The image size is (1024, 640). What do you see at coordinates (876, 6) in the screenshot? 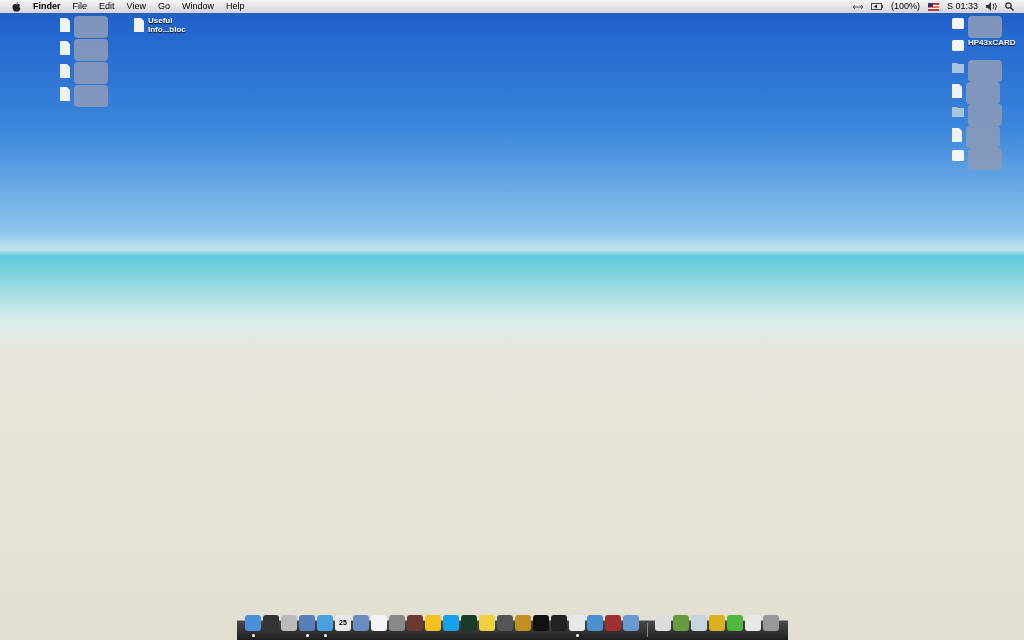
I see `battery-icon` at bounding box center [876, 6].